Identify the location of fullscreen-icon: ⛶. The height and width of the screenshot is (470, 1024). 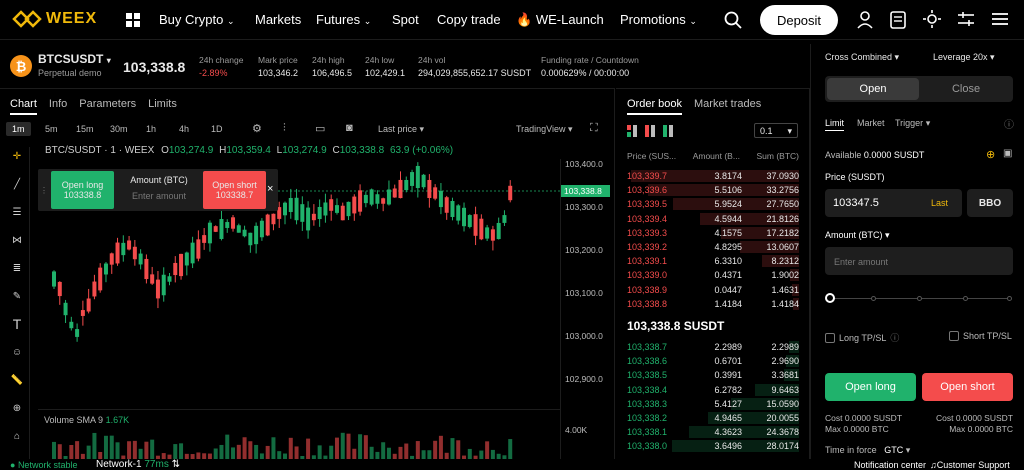
(594, 128).